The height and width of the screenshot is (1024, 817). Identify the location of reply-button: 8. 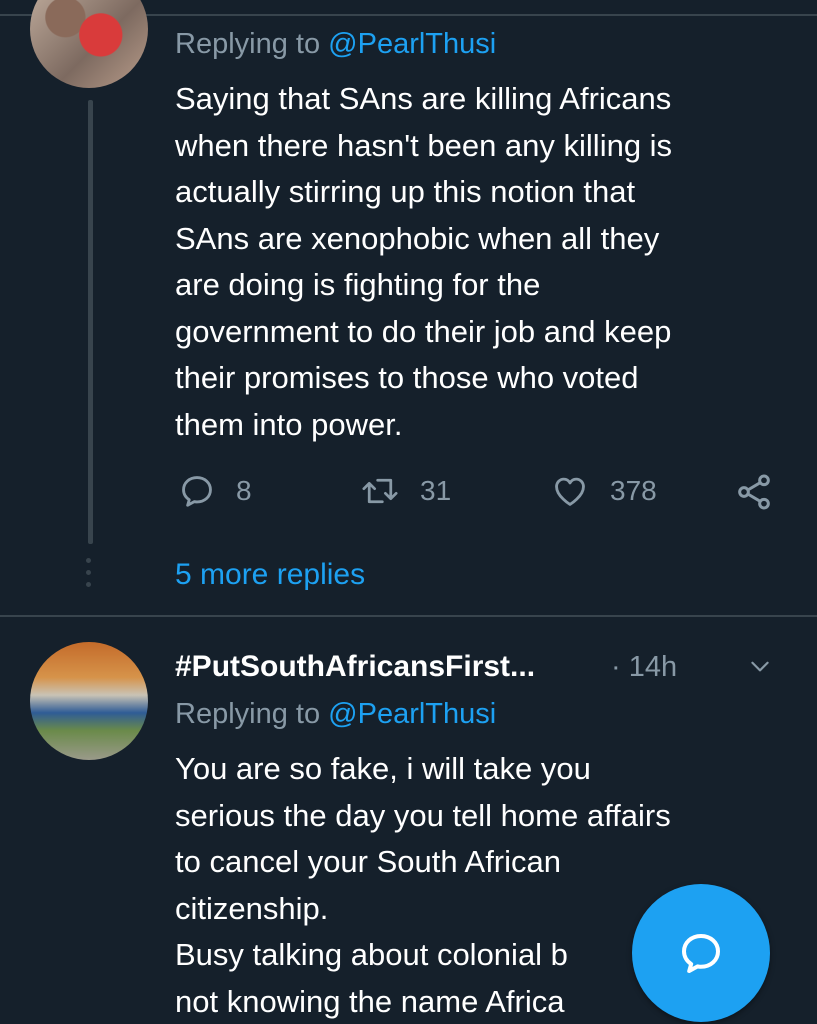
(215, 491).